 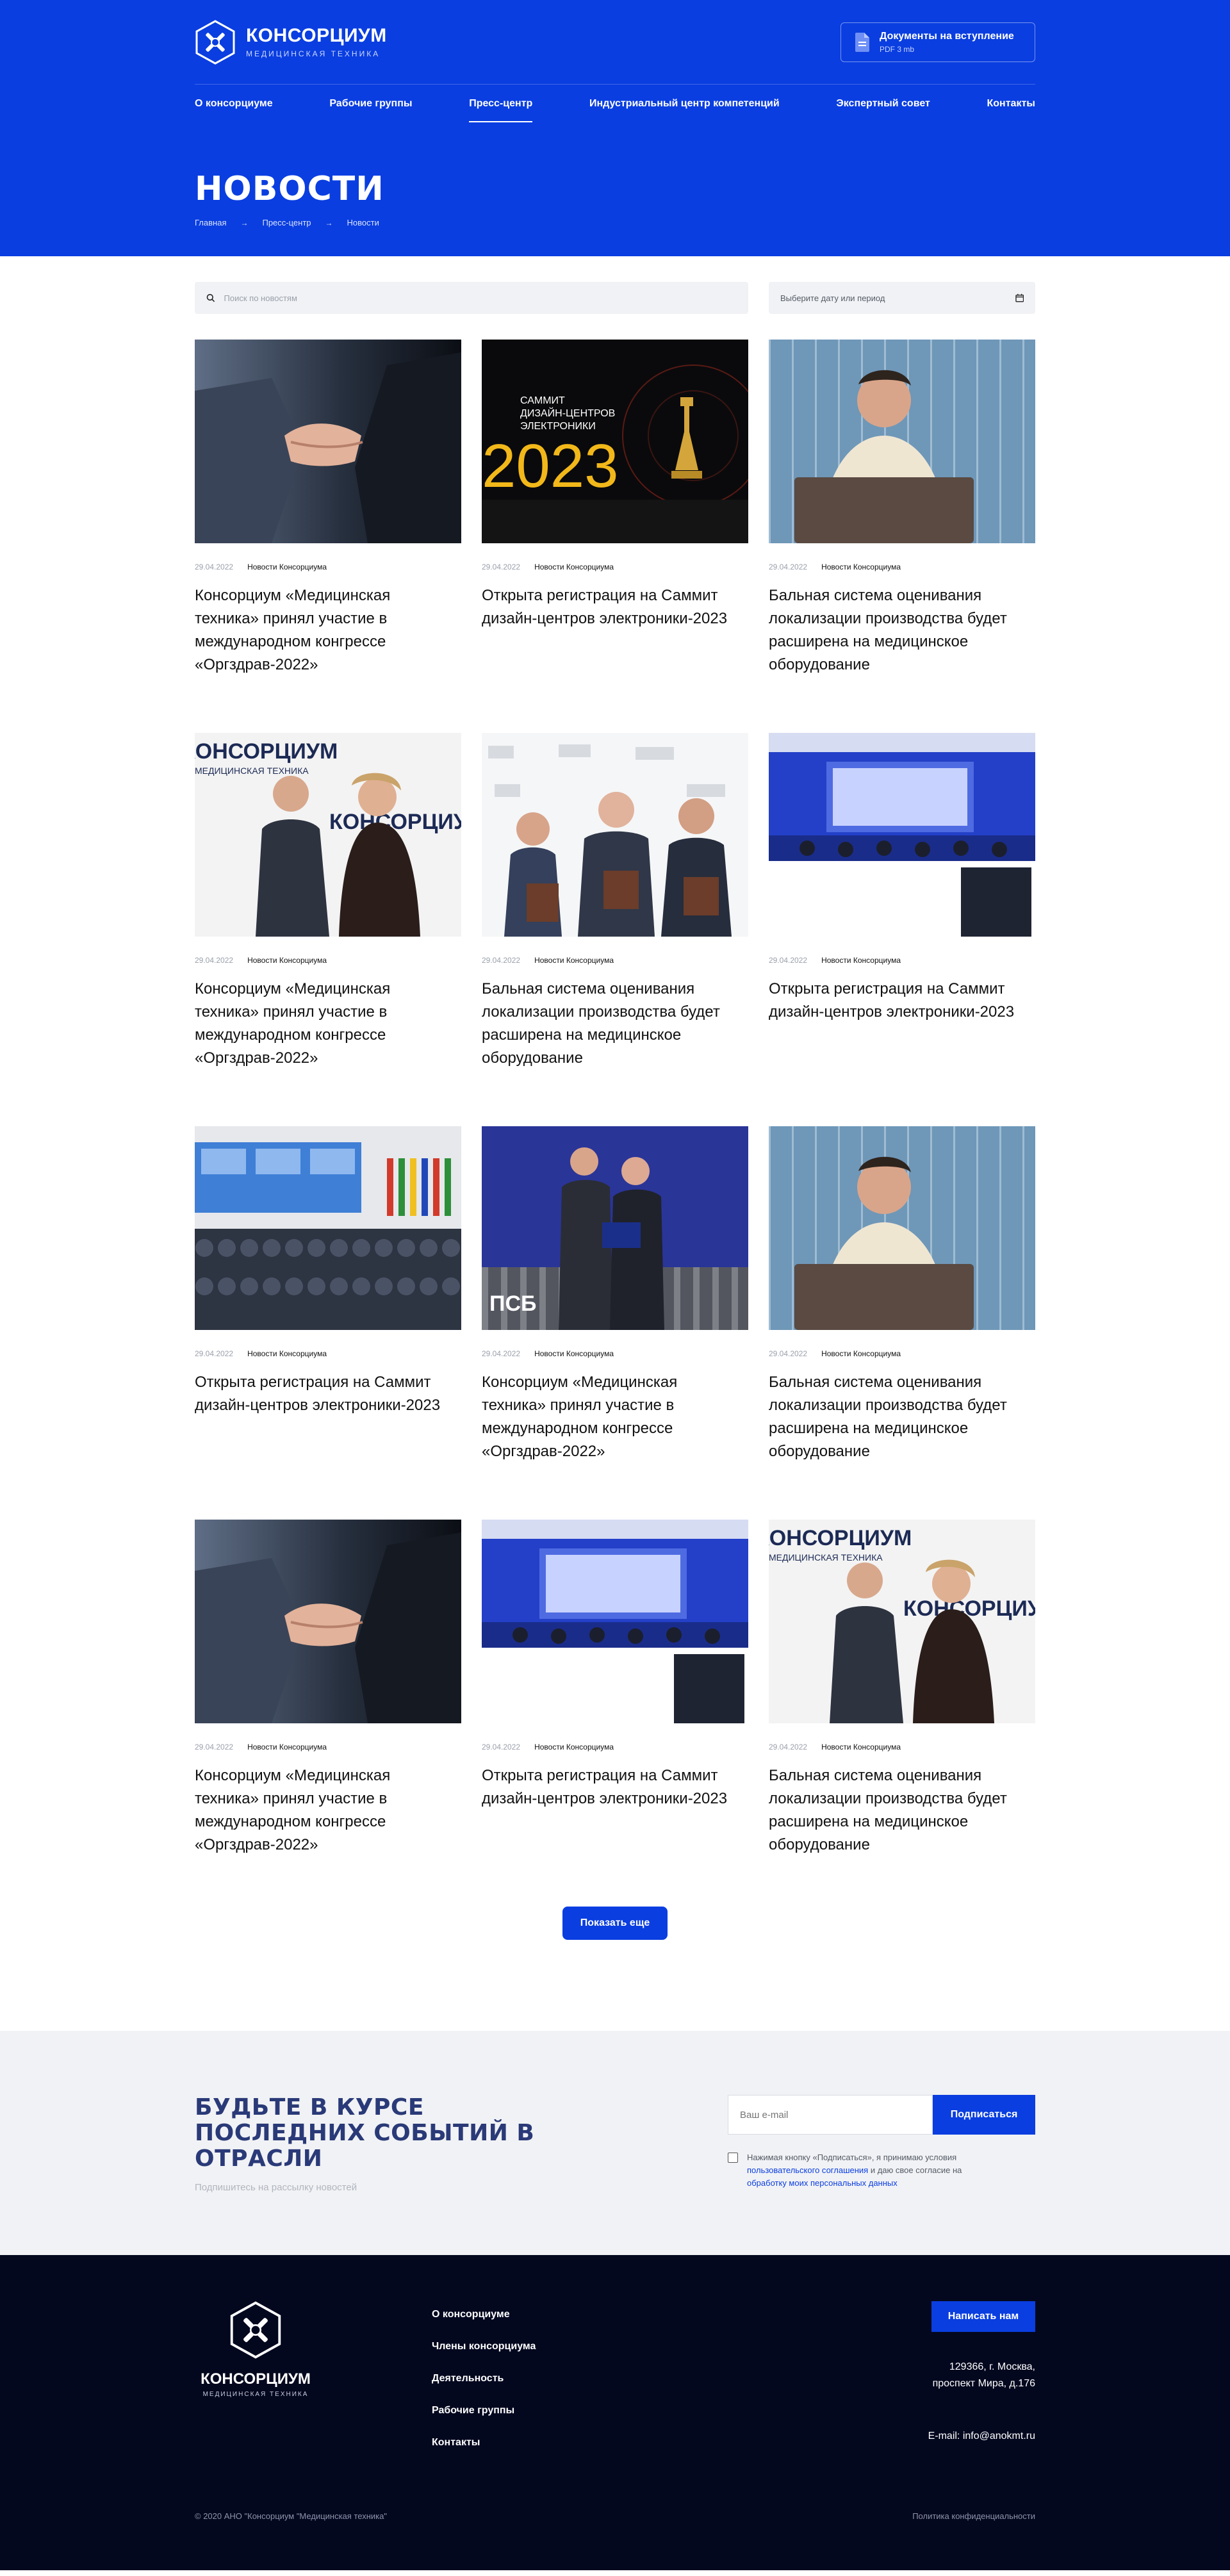 What do you see at coordinates (822, 2183) in the screenshot?
I see `personal-data-link: обработку моих персональных данных` at bounding box center [822, 2183].